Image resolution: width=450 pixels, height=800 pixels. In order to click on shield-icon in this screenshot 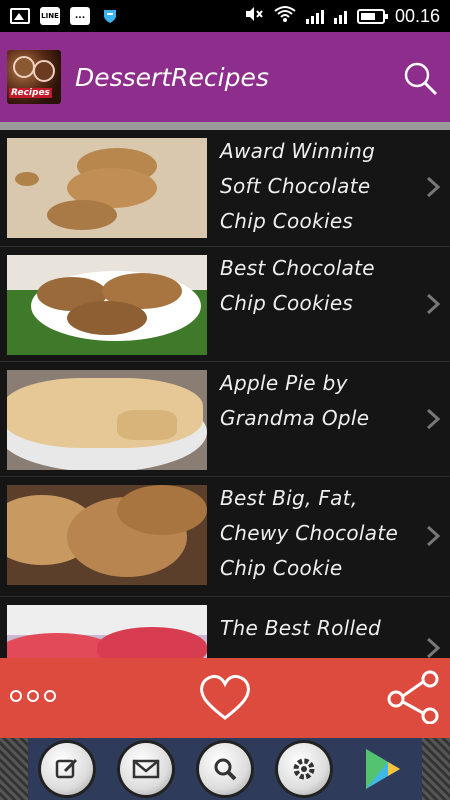, I will do `click(110, 16)`.